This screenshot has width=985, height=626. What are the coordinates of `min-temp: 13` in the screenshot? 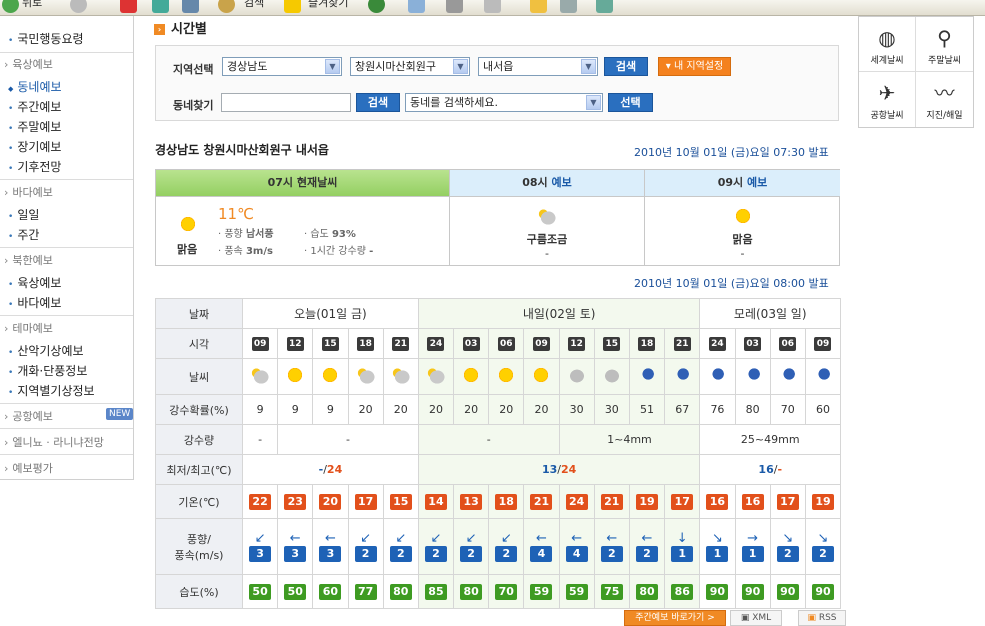 It's located at (549, 469).